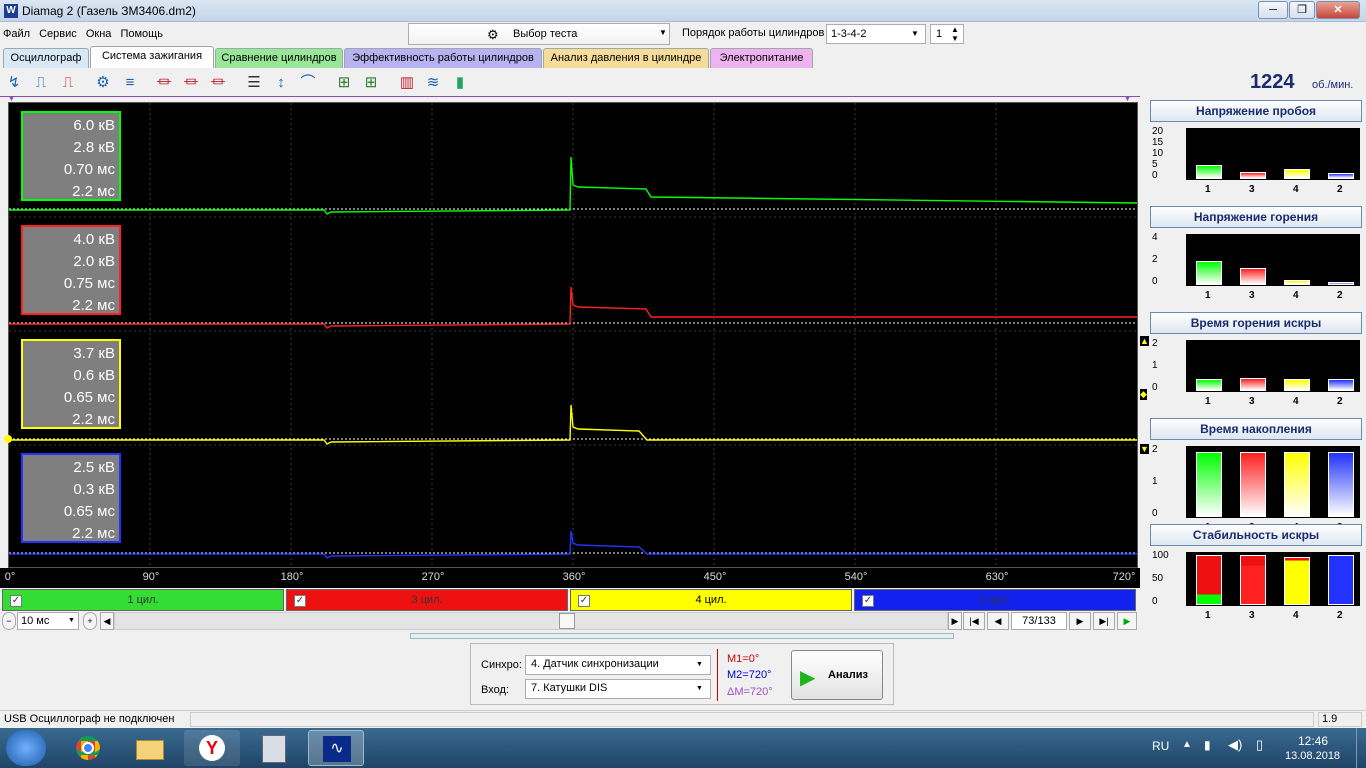  Describe the element at coordinates (344, 83) in the screenshot. I see `spectrum-view-icon: ⊞` at that location.